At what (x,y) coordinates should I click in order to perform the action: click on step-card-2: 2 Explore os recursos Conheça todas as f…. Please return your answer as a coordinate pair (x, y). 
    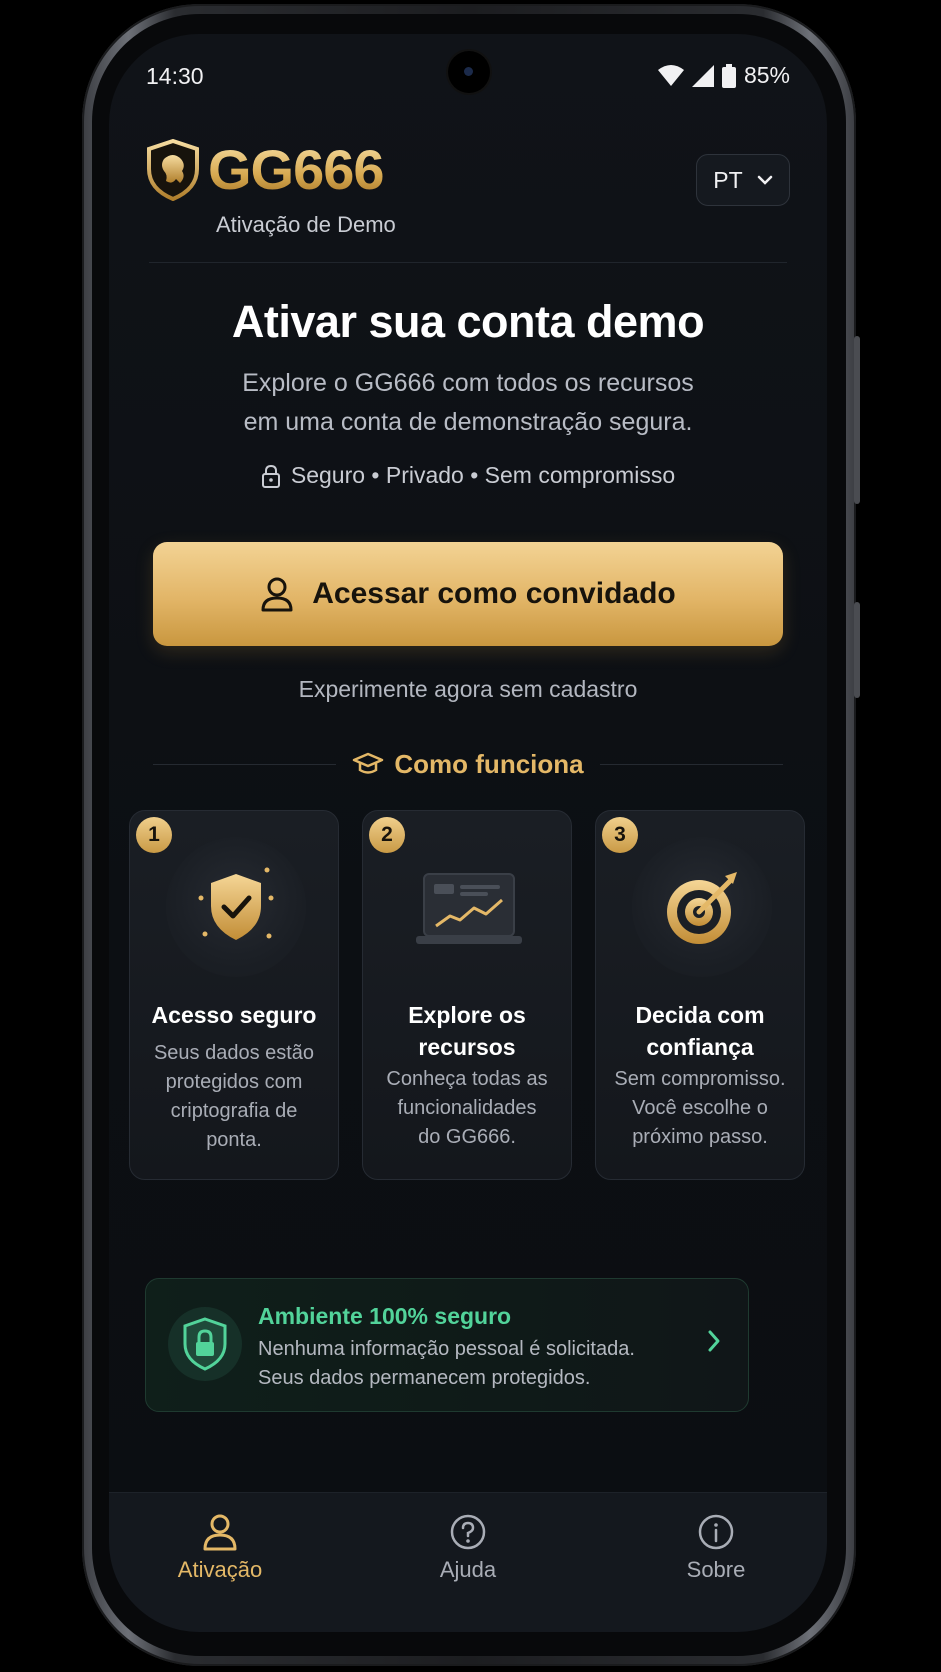
    Looking at the image, I should click on (467, 995).